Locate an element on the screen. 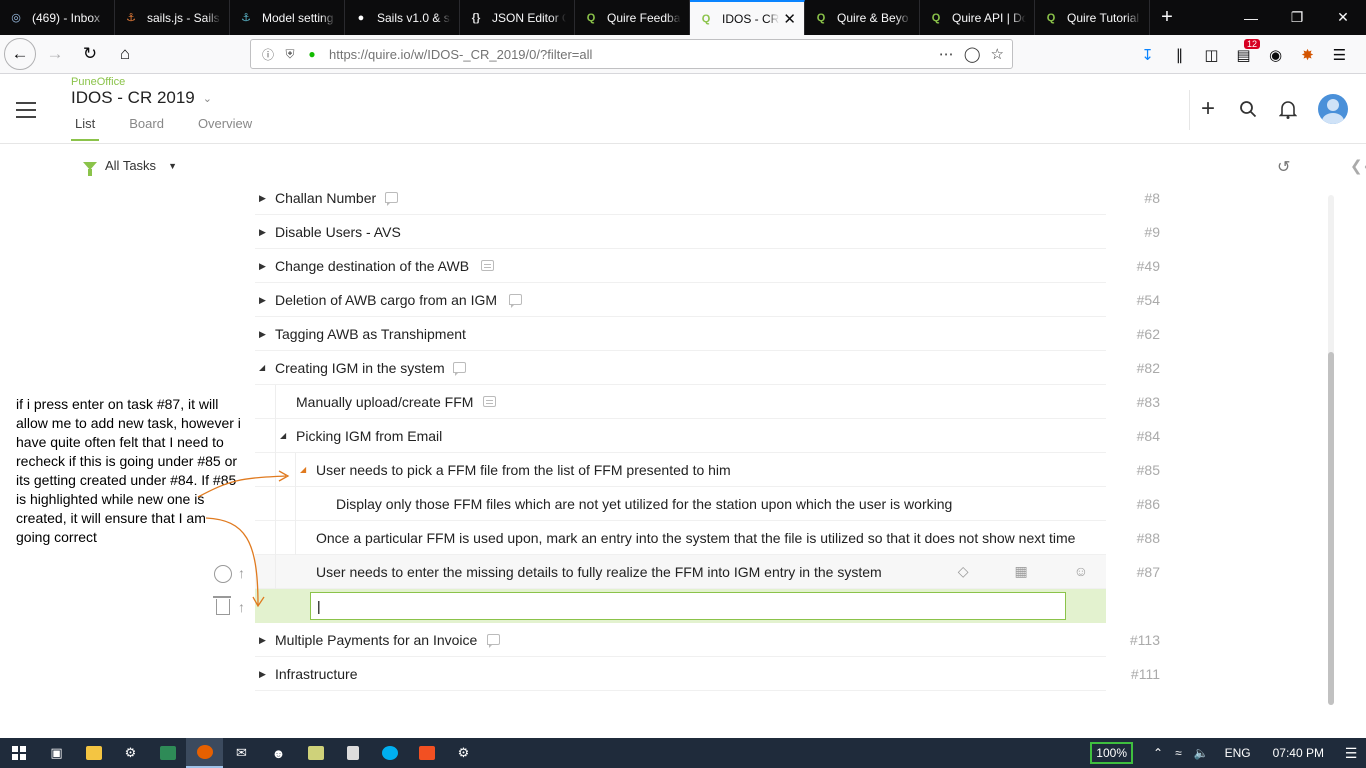  note-icon is located at coordinates (487, 265).